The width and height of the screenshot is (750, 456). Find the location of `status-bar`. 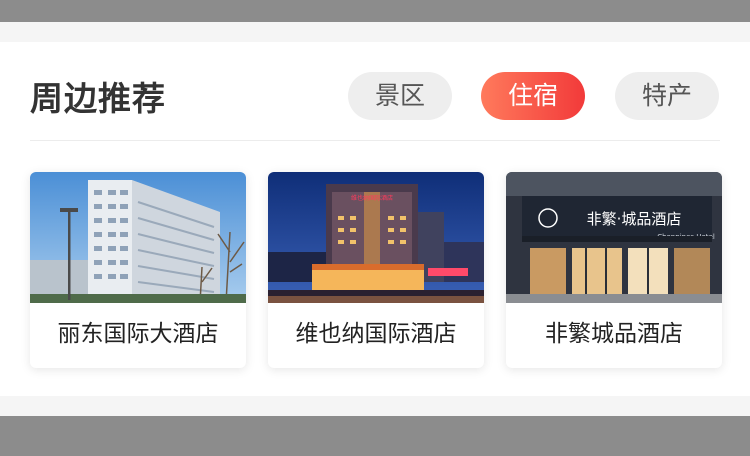

status-bar is located at coordinates (375, 11).